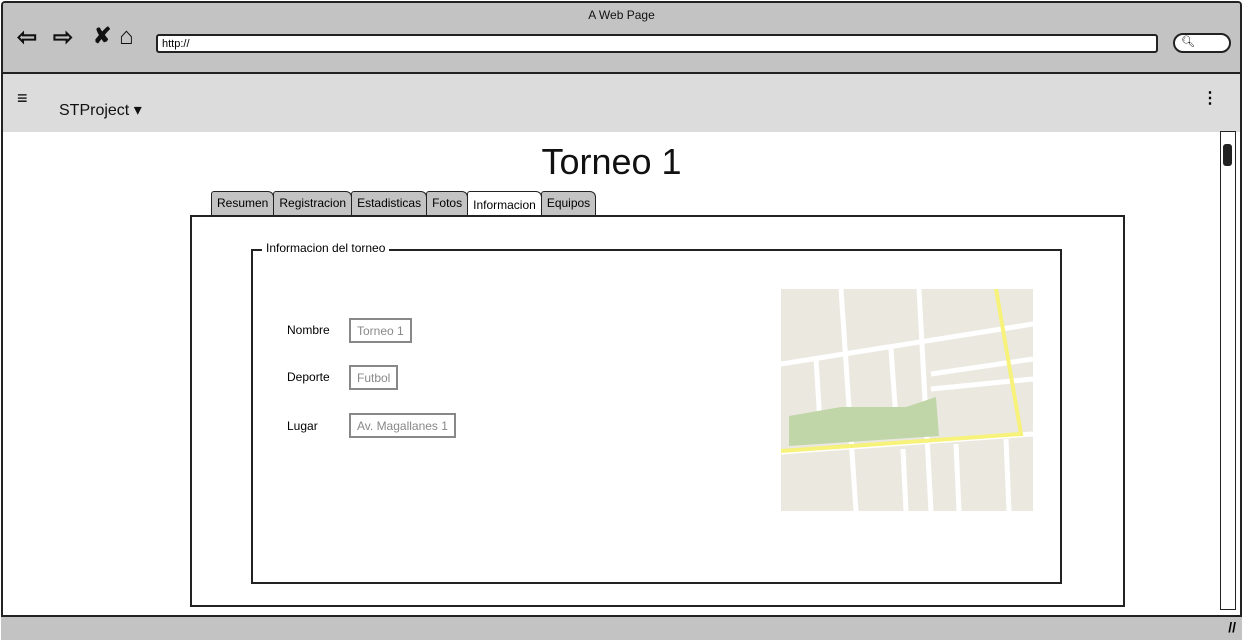  Describe the element at coordinates (504, 204) in the screenshot. I see `tab-informacion: Informacion` at that location.